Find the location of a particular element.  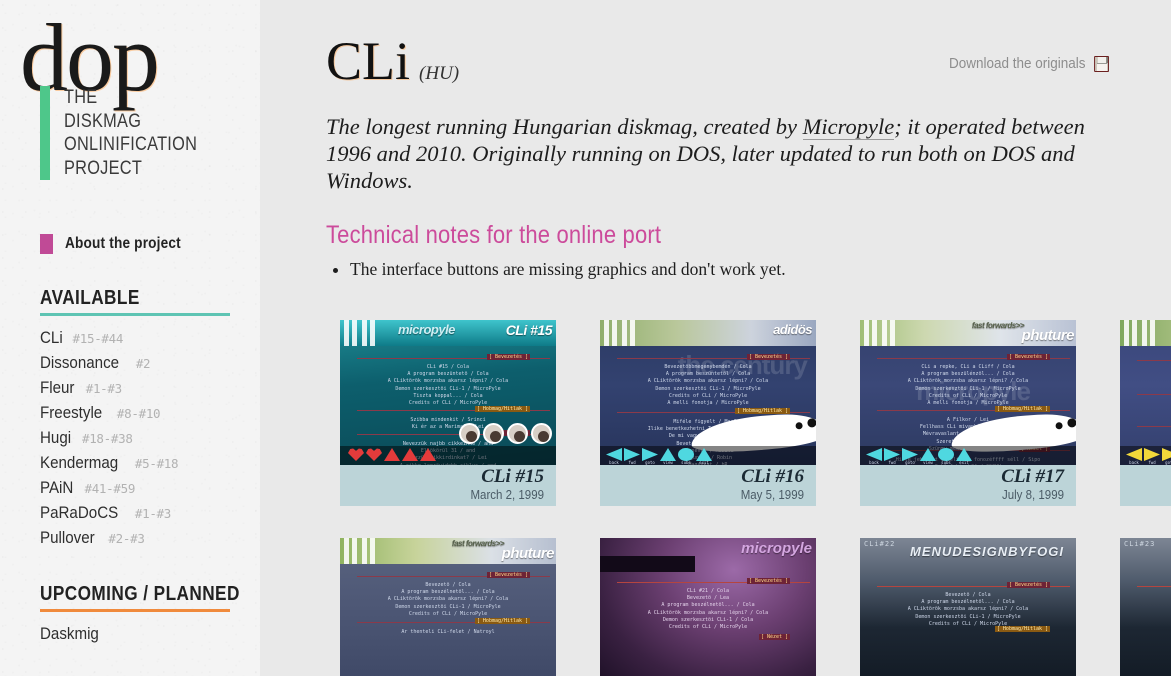

tagline-accent-bar is located at coordinates (45, 133).